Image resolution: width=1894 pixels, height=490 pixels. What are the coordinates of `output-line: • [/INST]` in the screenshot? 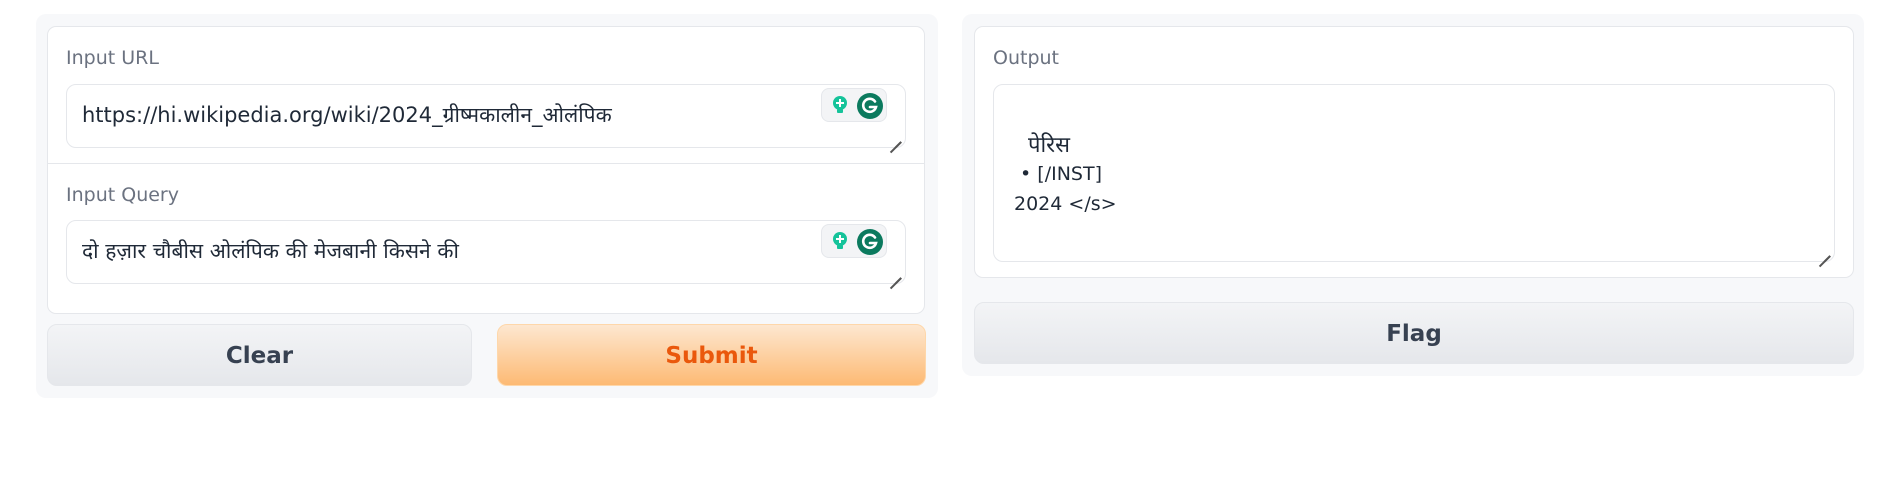 It's located at (1058, 174).